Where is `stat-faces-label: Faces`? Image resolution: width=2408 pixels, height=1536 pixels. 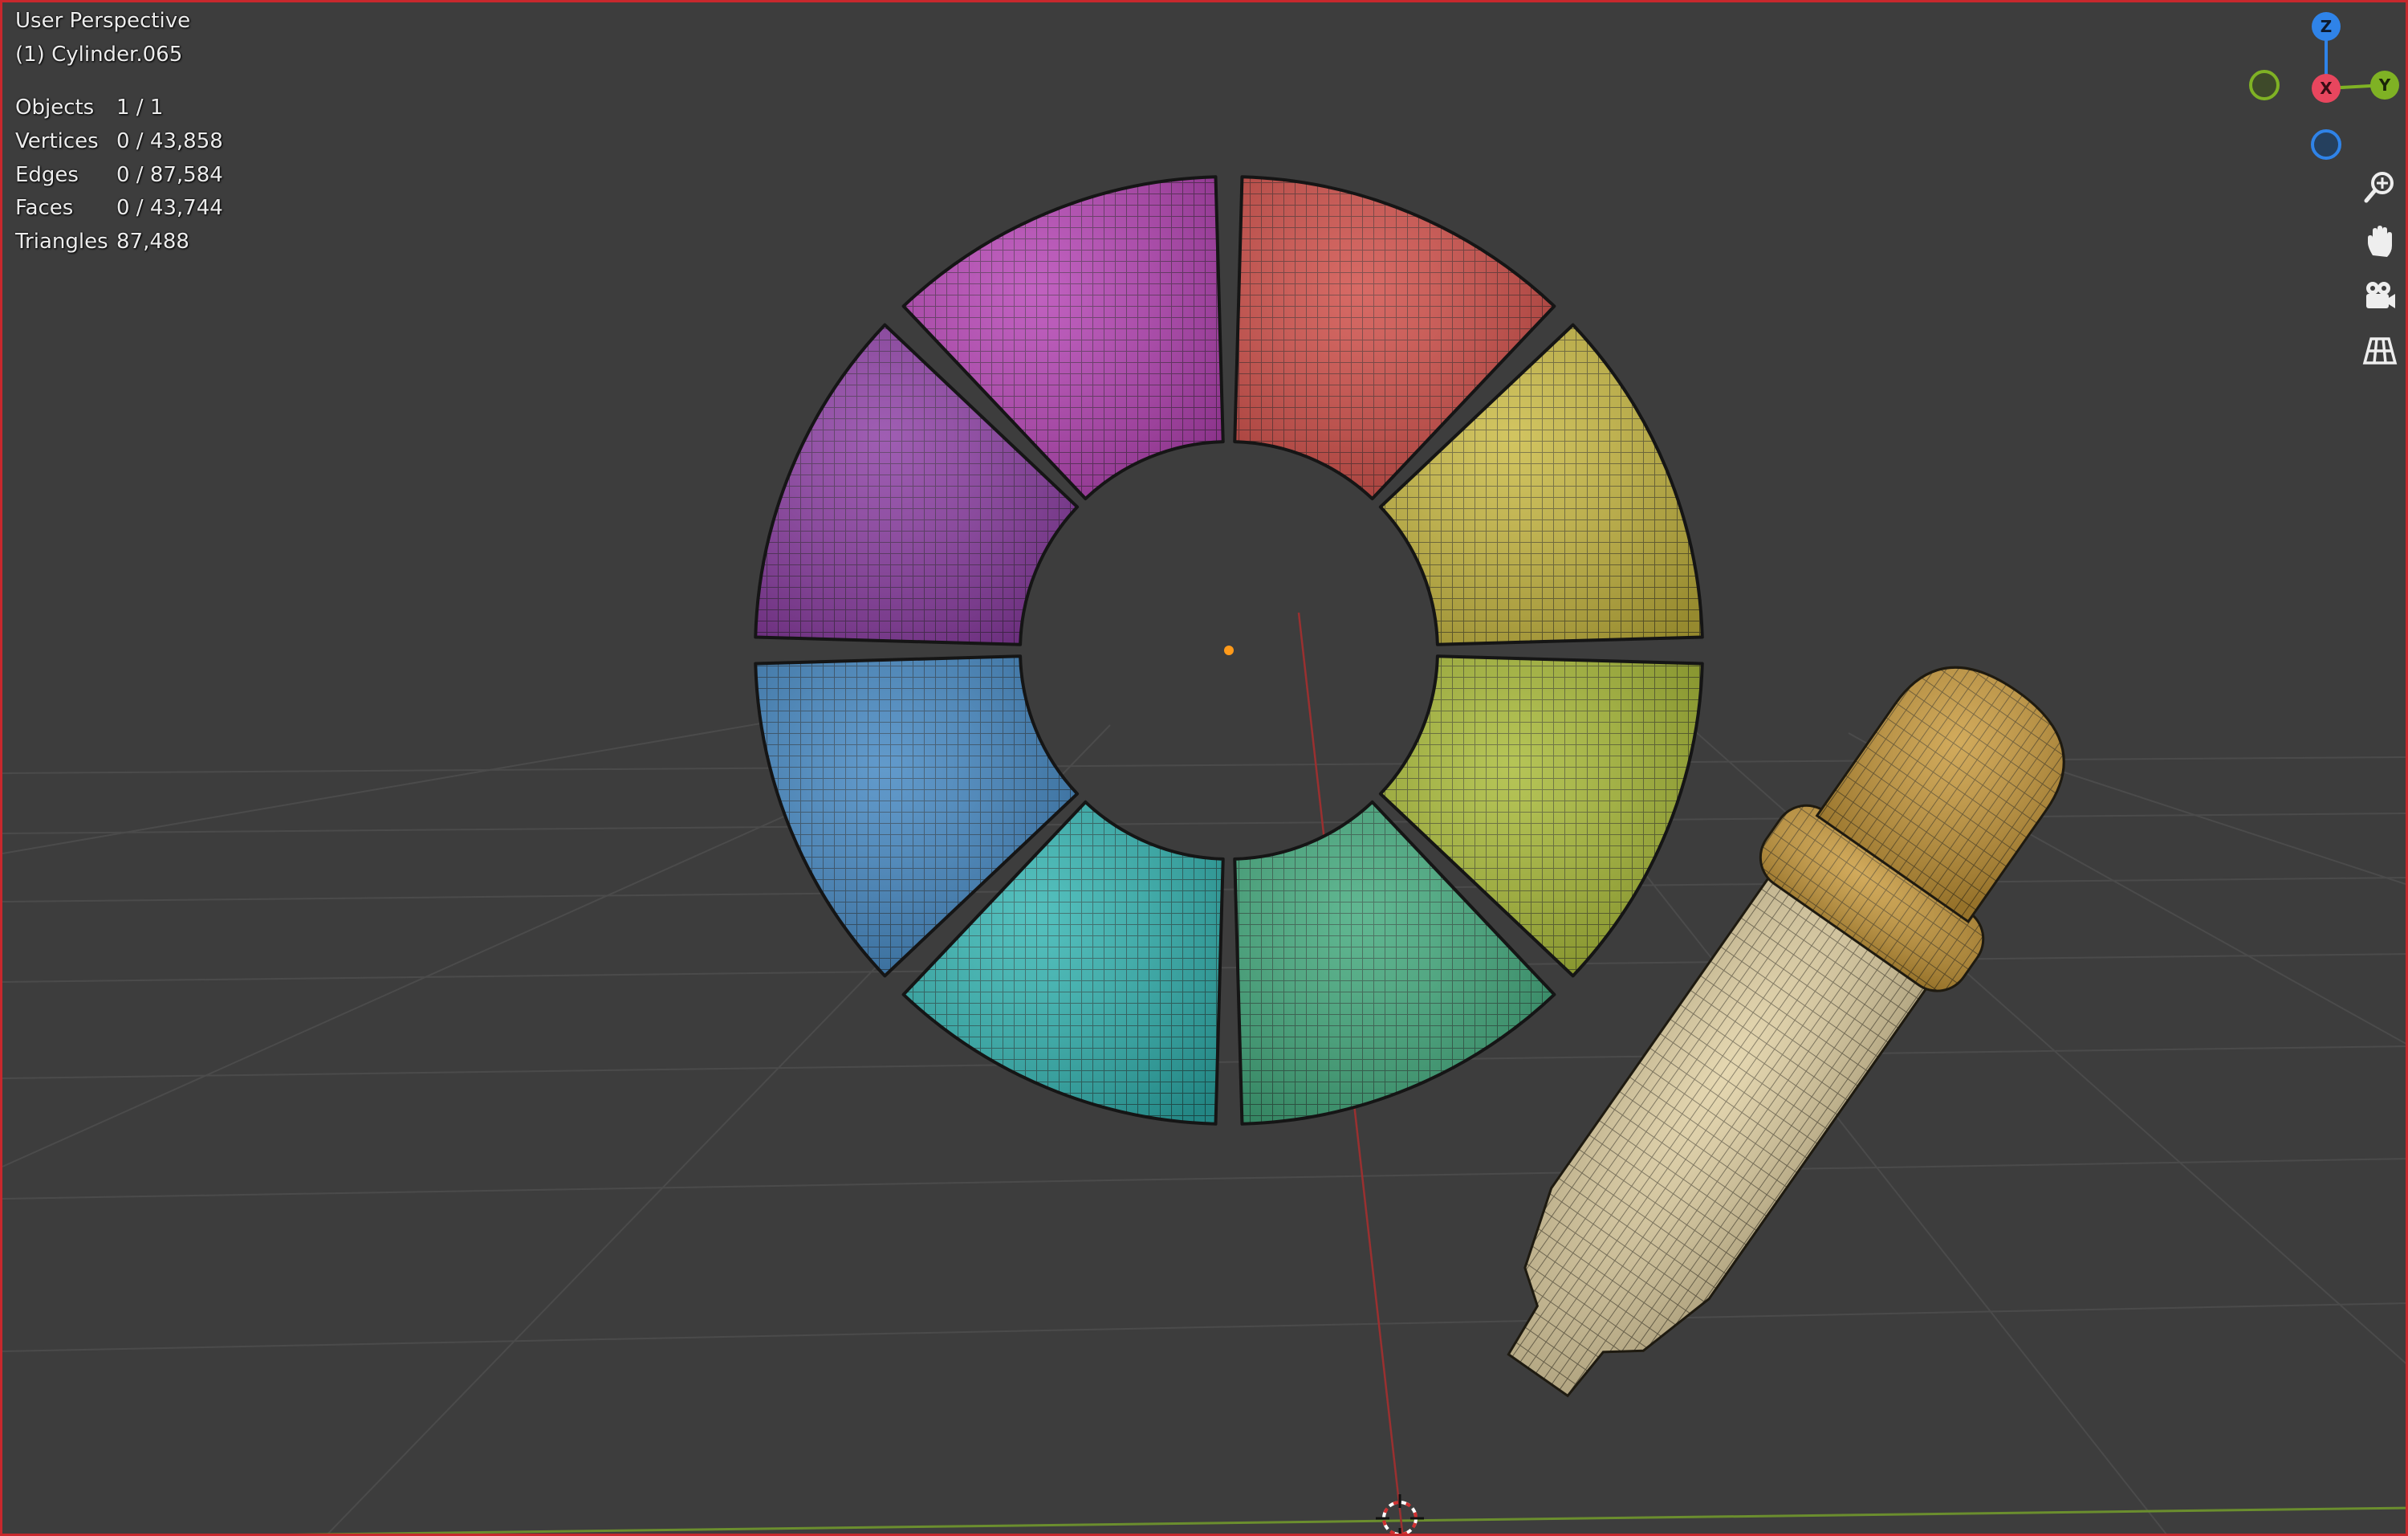
stat-faces-label: Faces is located at coordinates (44, 208).